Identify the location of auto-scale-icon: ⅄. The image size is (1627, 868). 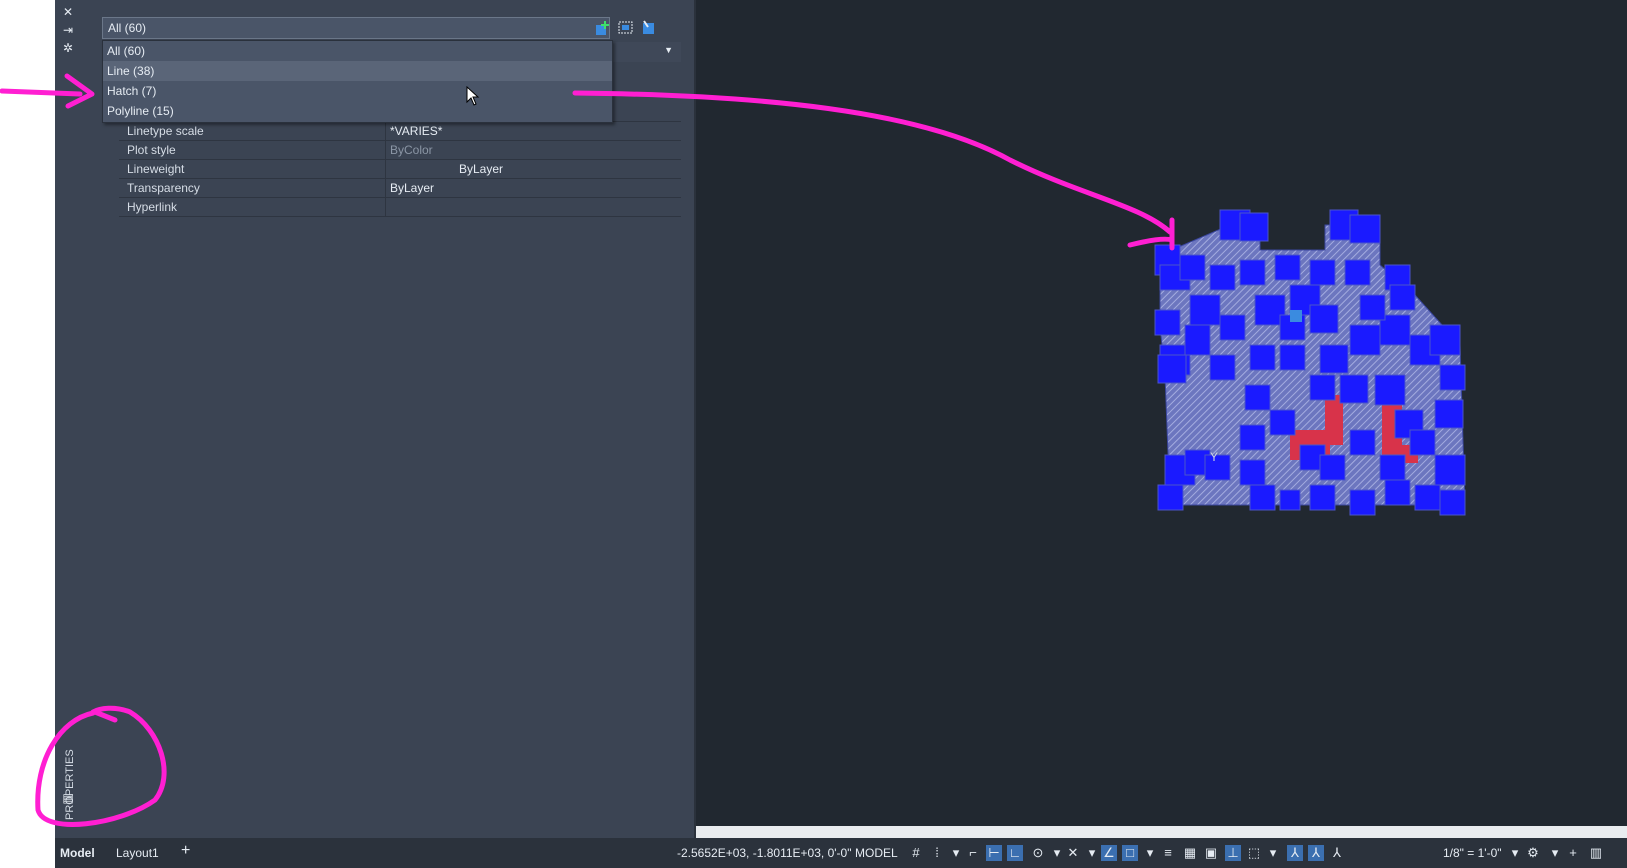
(1316, 853).